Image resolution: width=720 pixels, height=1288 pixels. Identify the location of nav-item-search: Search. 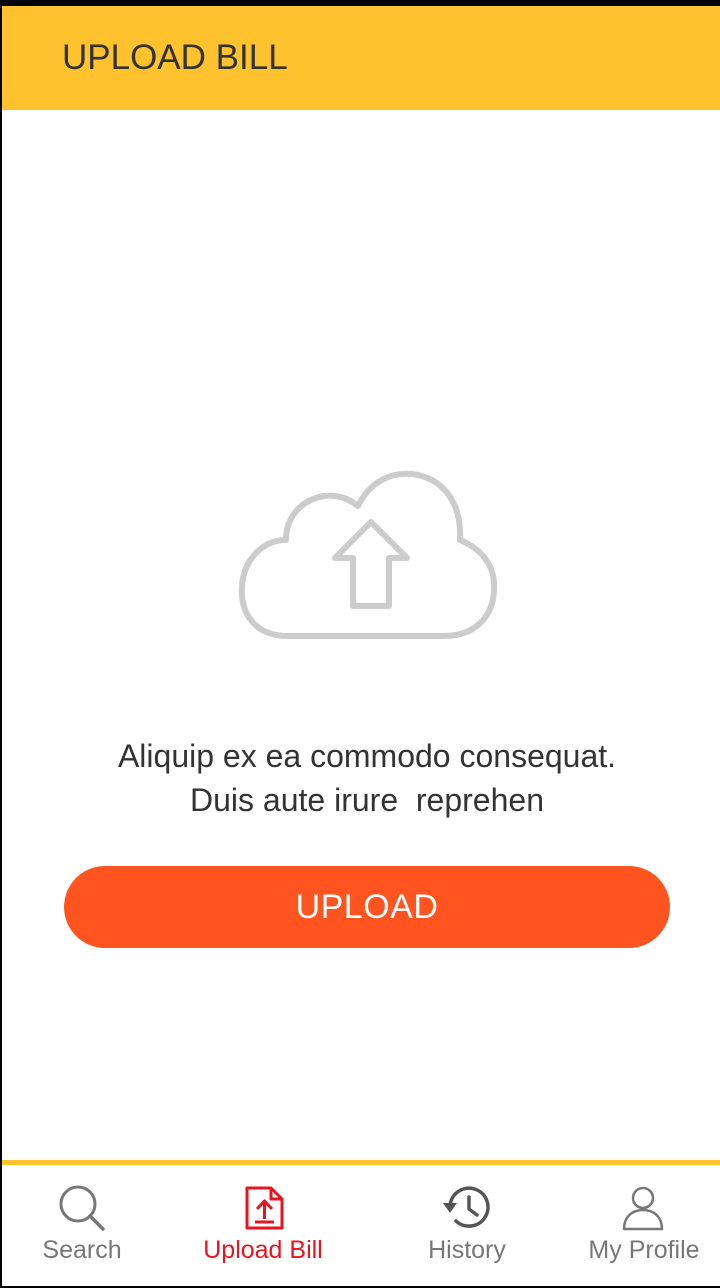
(82, 1225).